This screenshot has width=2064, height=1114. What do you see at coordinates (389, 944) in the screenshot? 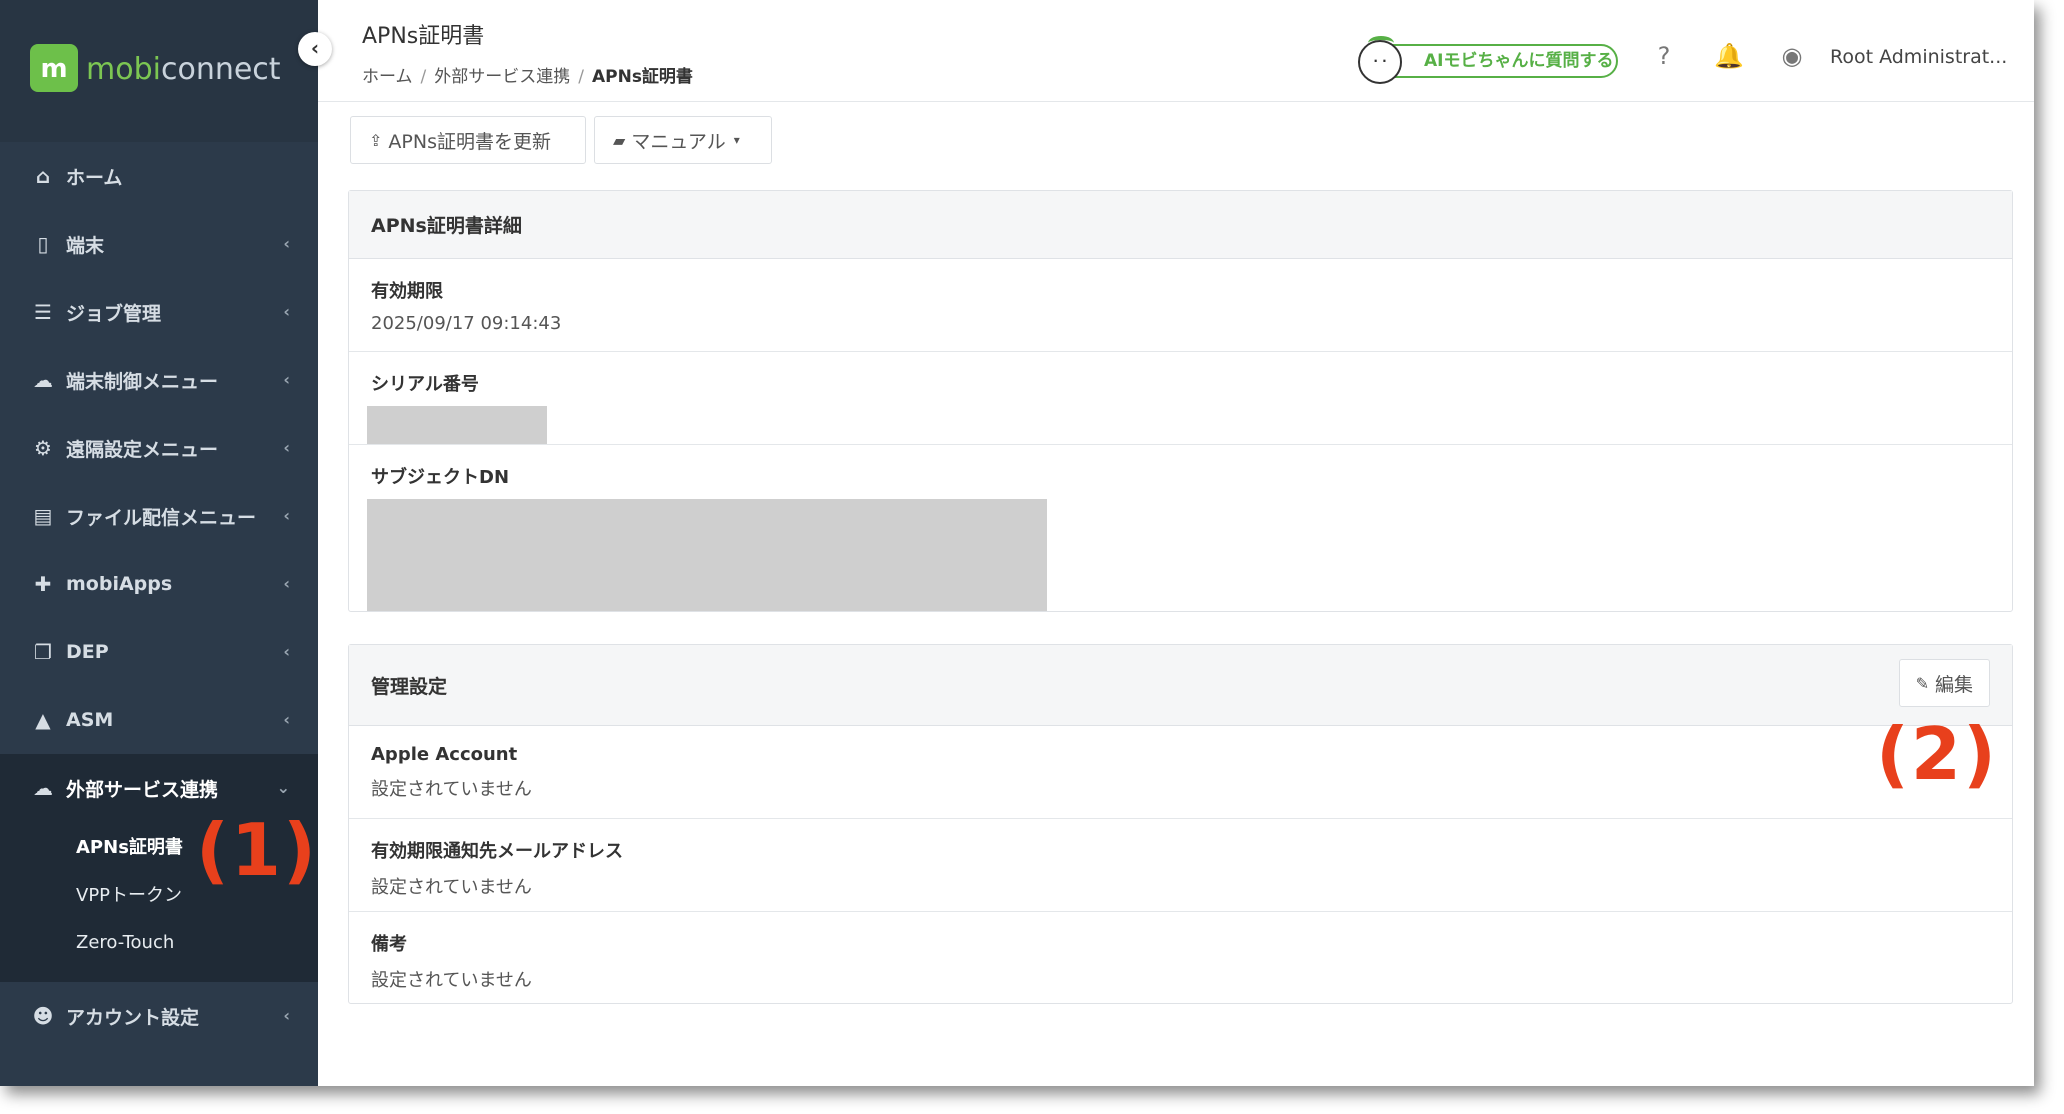
I see `notes-label: 備考` at bounding box center [389, 944].